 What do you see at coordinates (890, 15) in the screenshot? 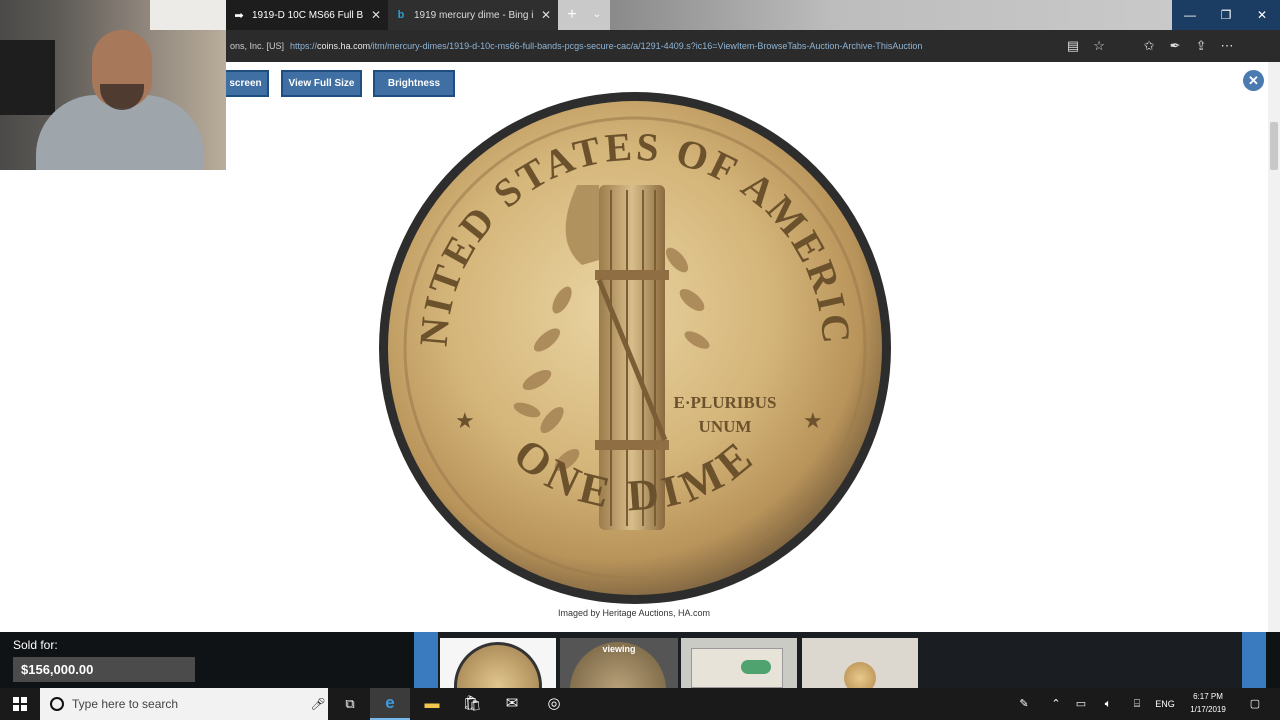
I see `tab-strip-background` at bounding box center [890, 15].